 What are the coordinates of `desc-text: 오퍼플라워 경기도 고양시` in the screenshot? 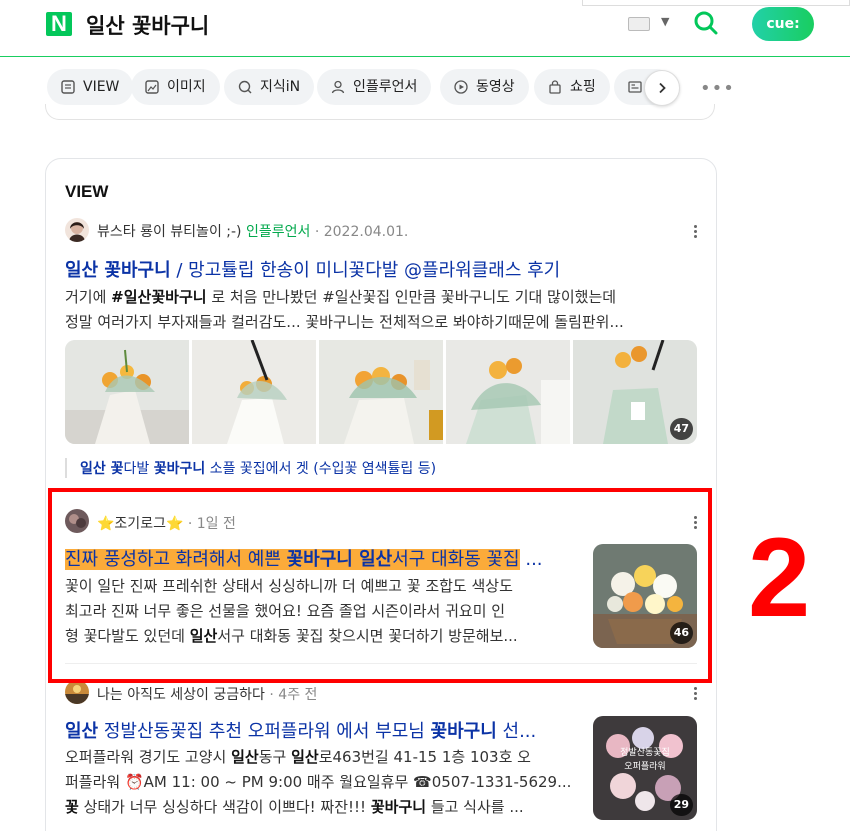 It's located at (148, 757).